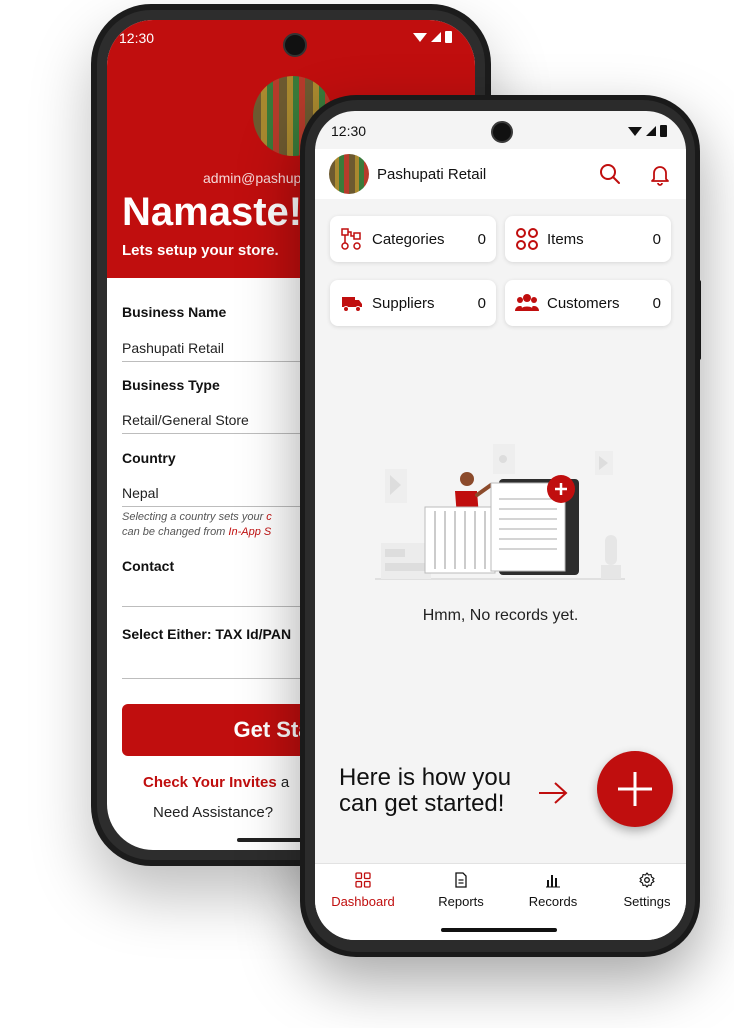 This screenshot has width=734, height=1028. What do you see at coordinates (553, 793) in the screenshot?
I see `arrow-right-icon` at bounding box center [553, 793].